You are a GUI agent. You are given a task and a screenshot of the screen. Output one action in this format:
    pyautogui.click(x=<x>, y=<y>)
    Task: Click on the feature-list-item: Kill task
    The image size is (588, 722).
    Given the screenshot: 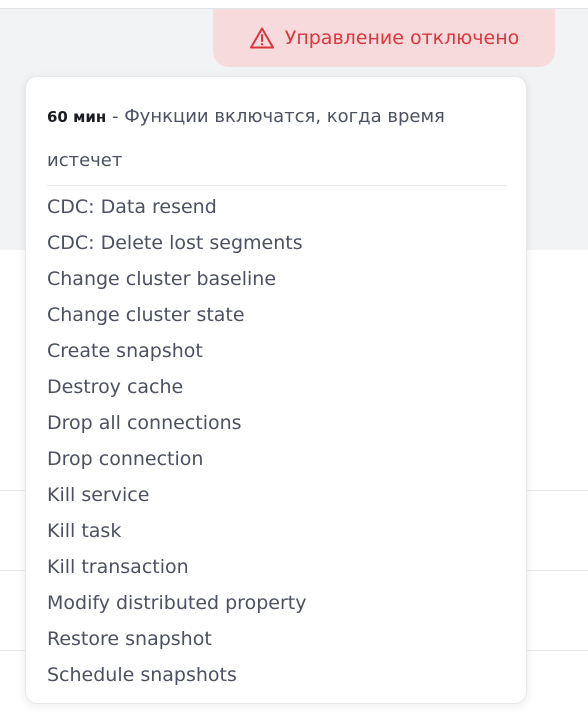 What is the action you would take?
    pyautogui.click(x=84, y=531)
    